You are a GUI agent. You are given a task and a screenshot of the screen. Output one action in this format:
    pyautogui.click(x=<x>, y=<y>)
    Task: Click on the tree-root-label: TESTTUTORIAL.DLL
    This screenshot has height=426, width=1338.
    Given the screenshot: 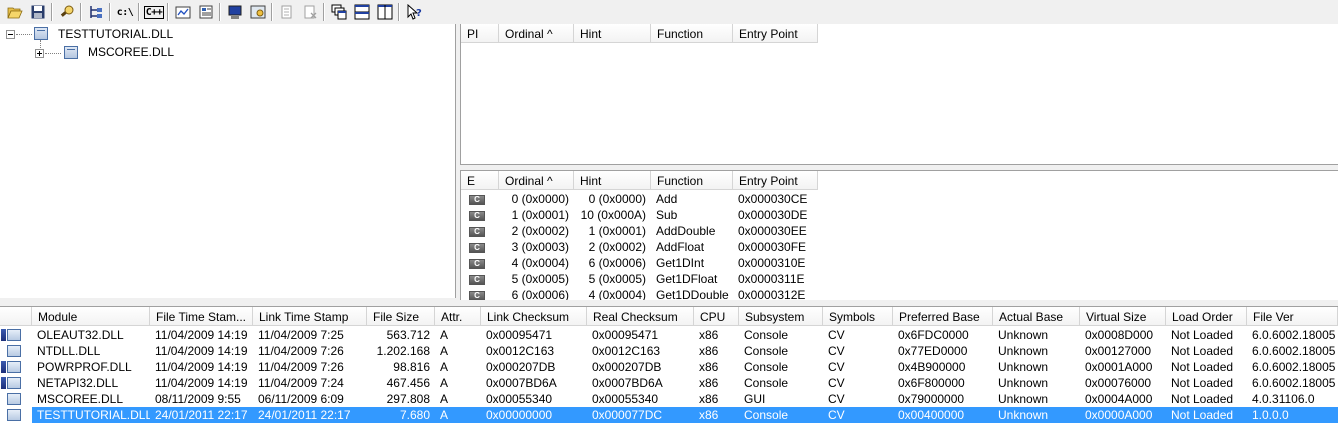 What is the action you would take?
    pyautogui.click(x=115, y=34)
    